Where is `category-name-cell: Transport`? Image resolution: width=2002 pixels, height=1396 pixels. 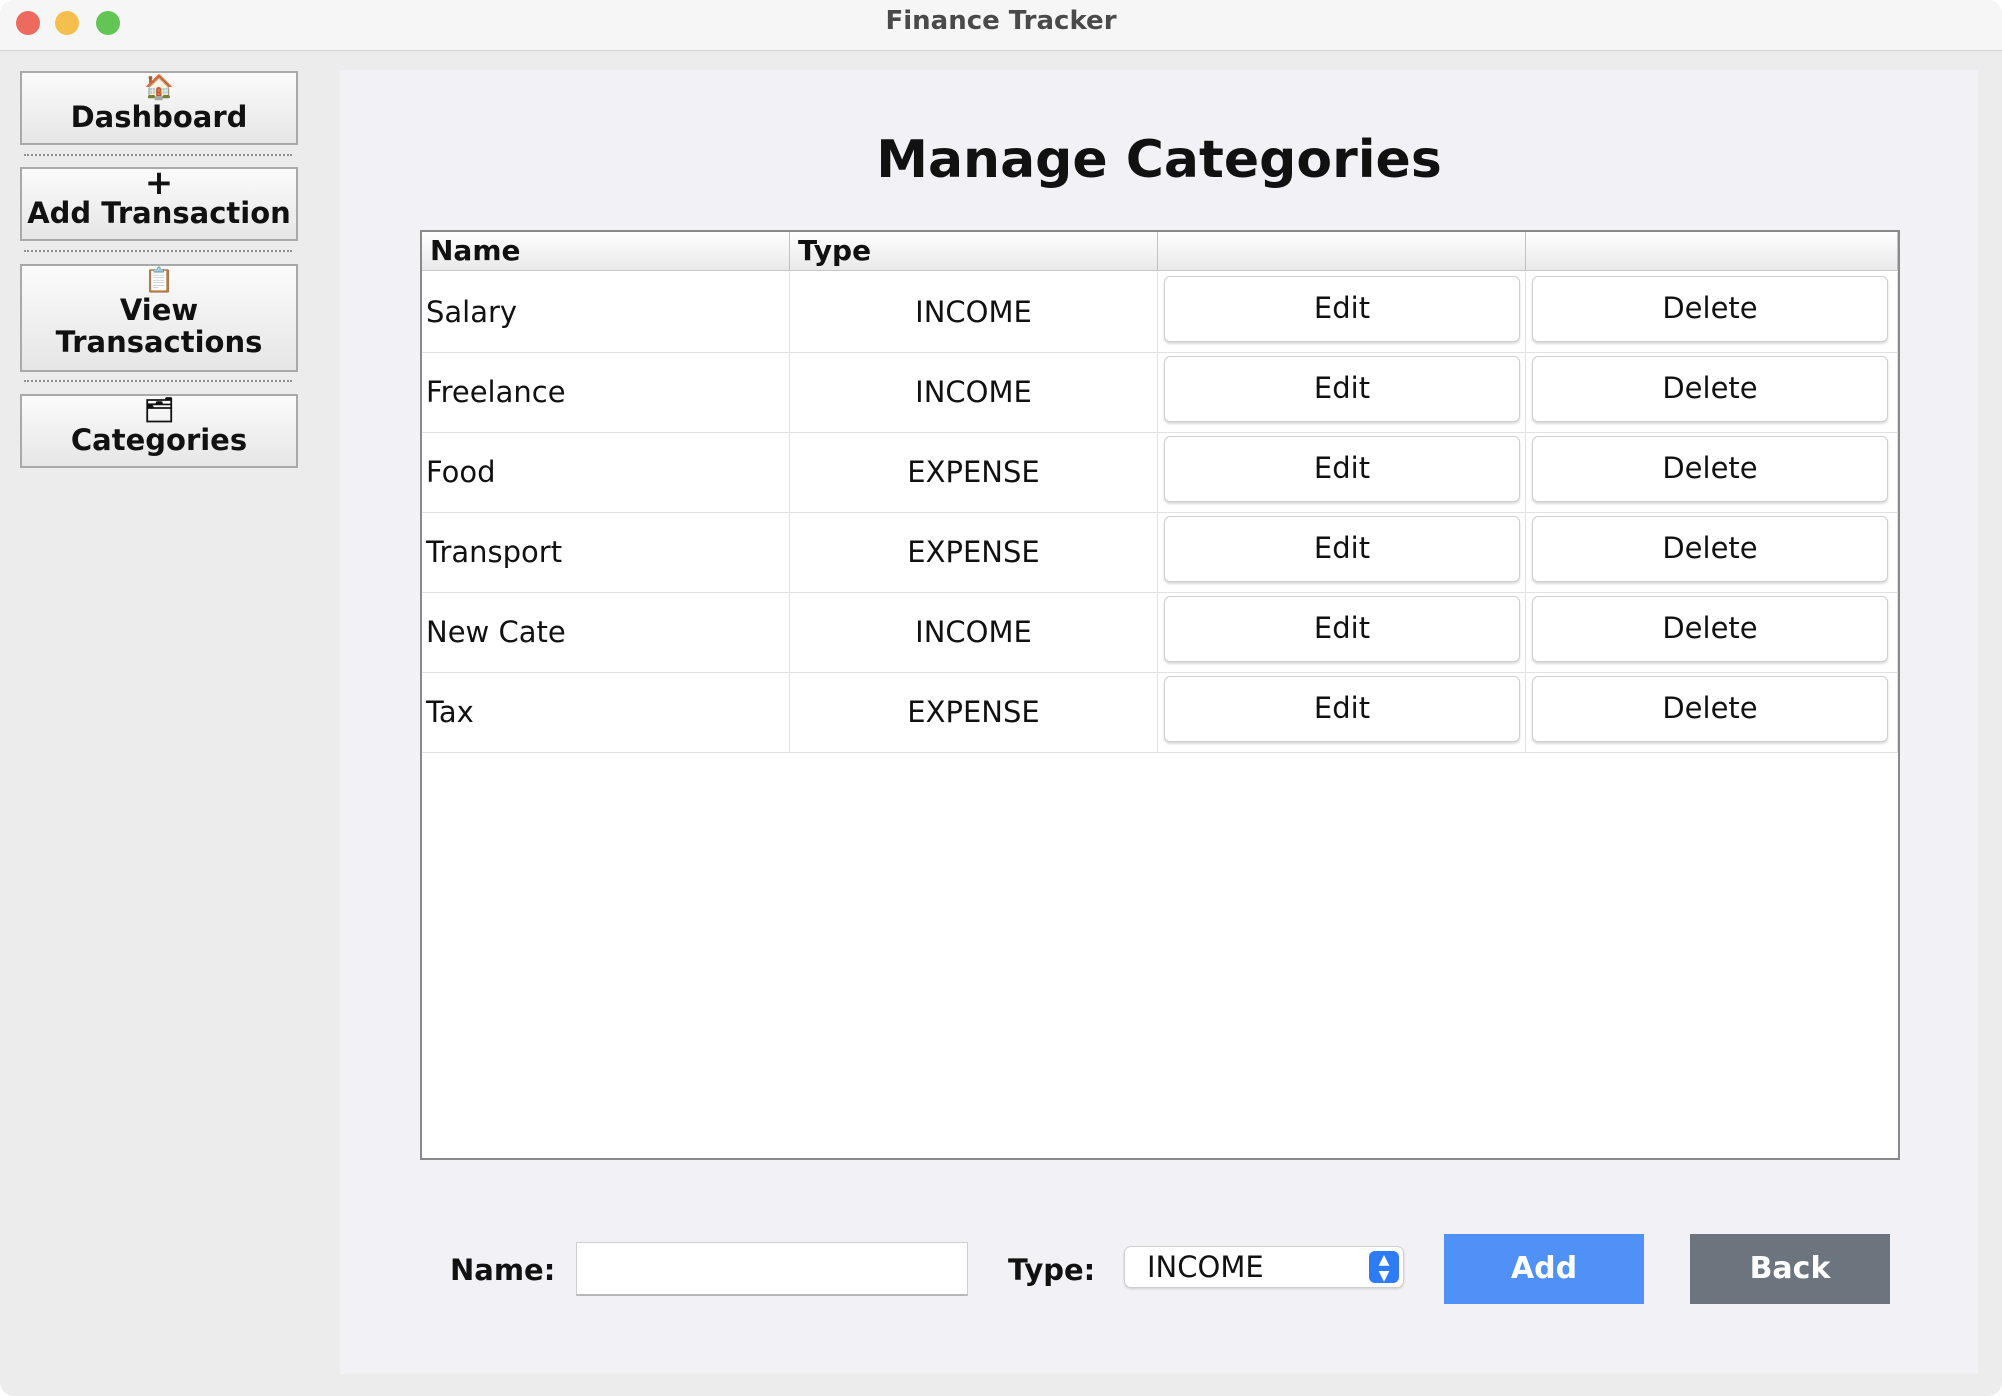
category-name-cell: Transport is located at coordinates (606, 552).